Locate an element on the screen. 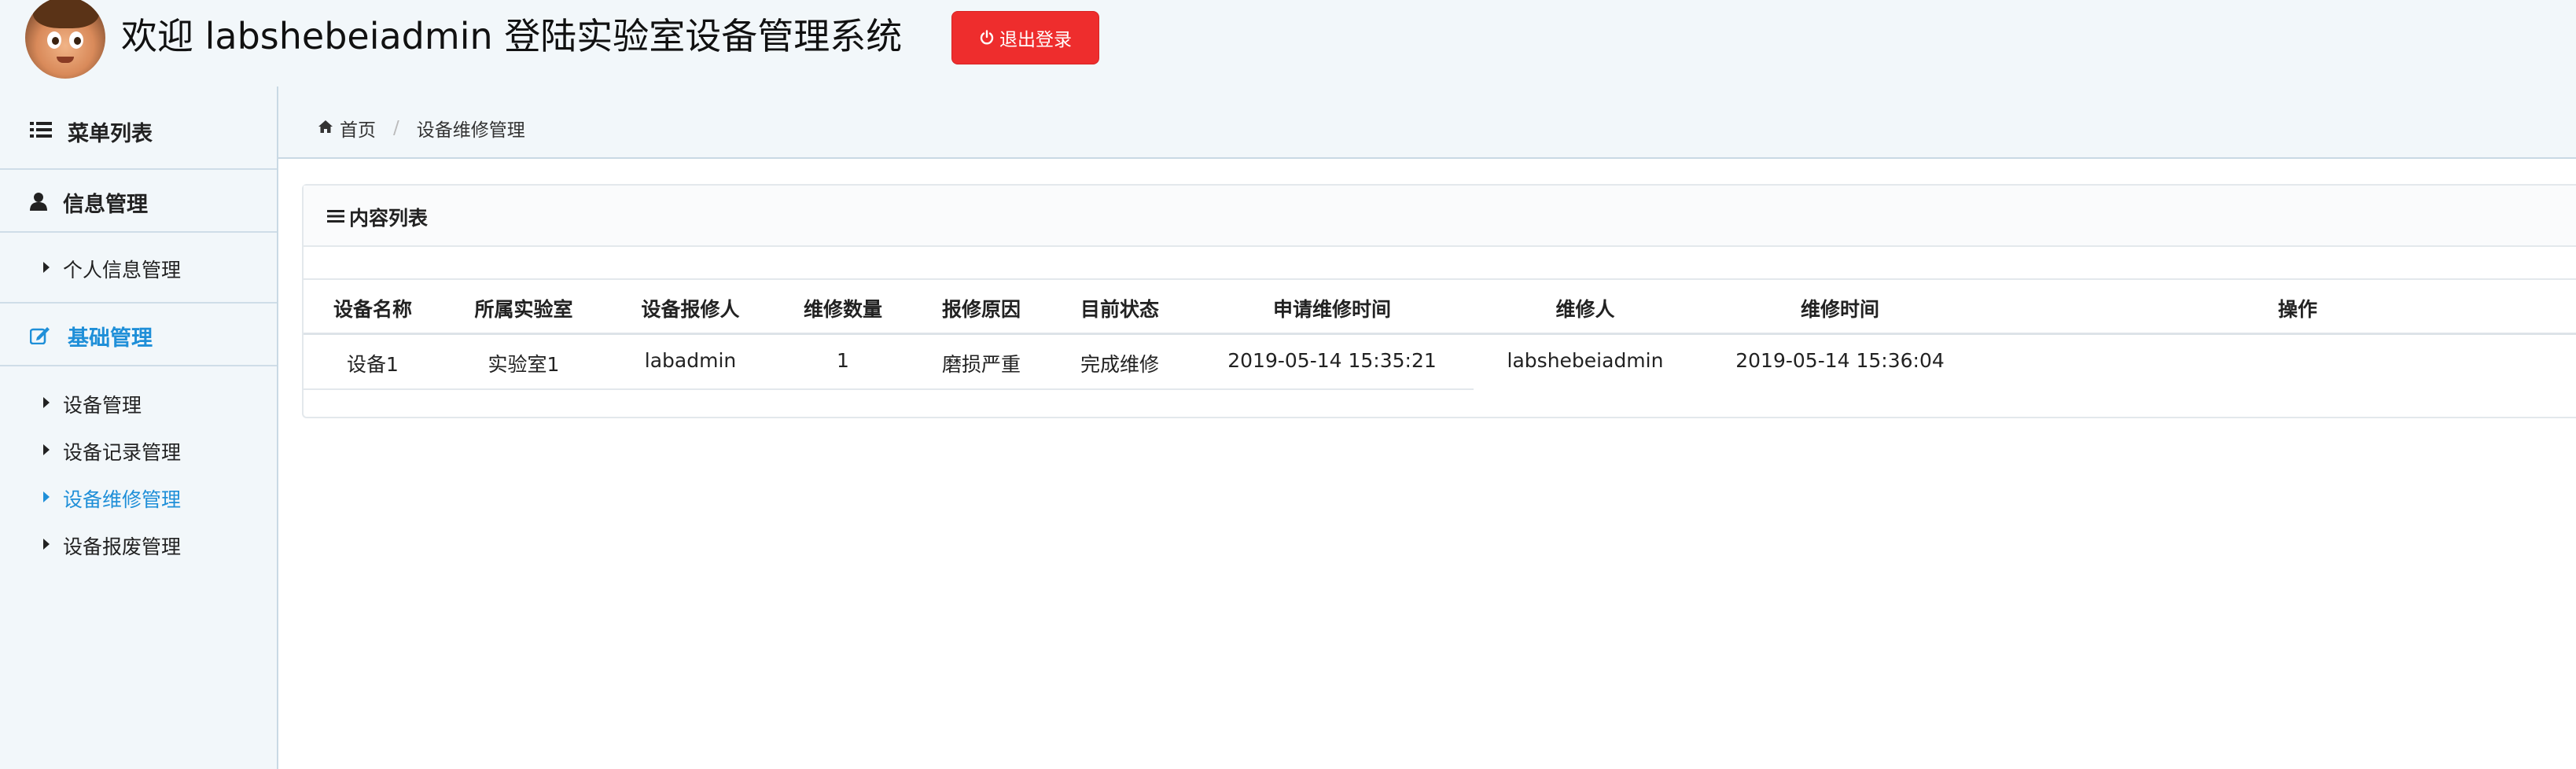 This screenshot has width=2576, height=769. sidebar-item-device-repair: 设备维修管理 is located at coordinates (138, 497).